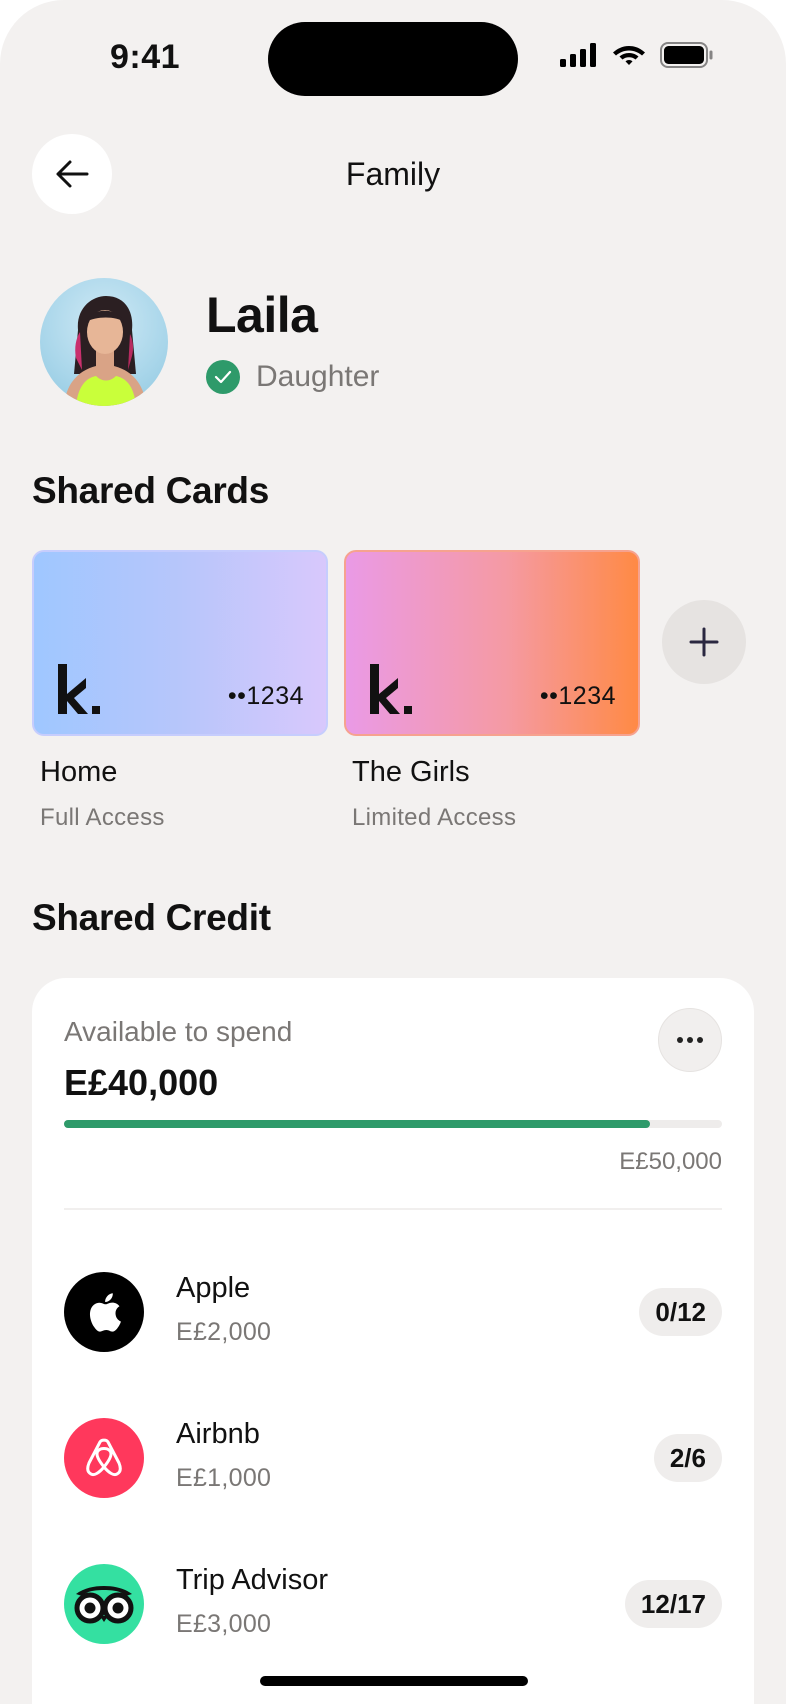 Image resolution: width=786 pixels, height=1704 pixels. Describe the element at coordinates (670, 1161) in the screenshot. I see `credit-limit: E£50,000` at that location.